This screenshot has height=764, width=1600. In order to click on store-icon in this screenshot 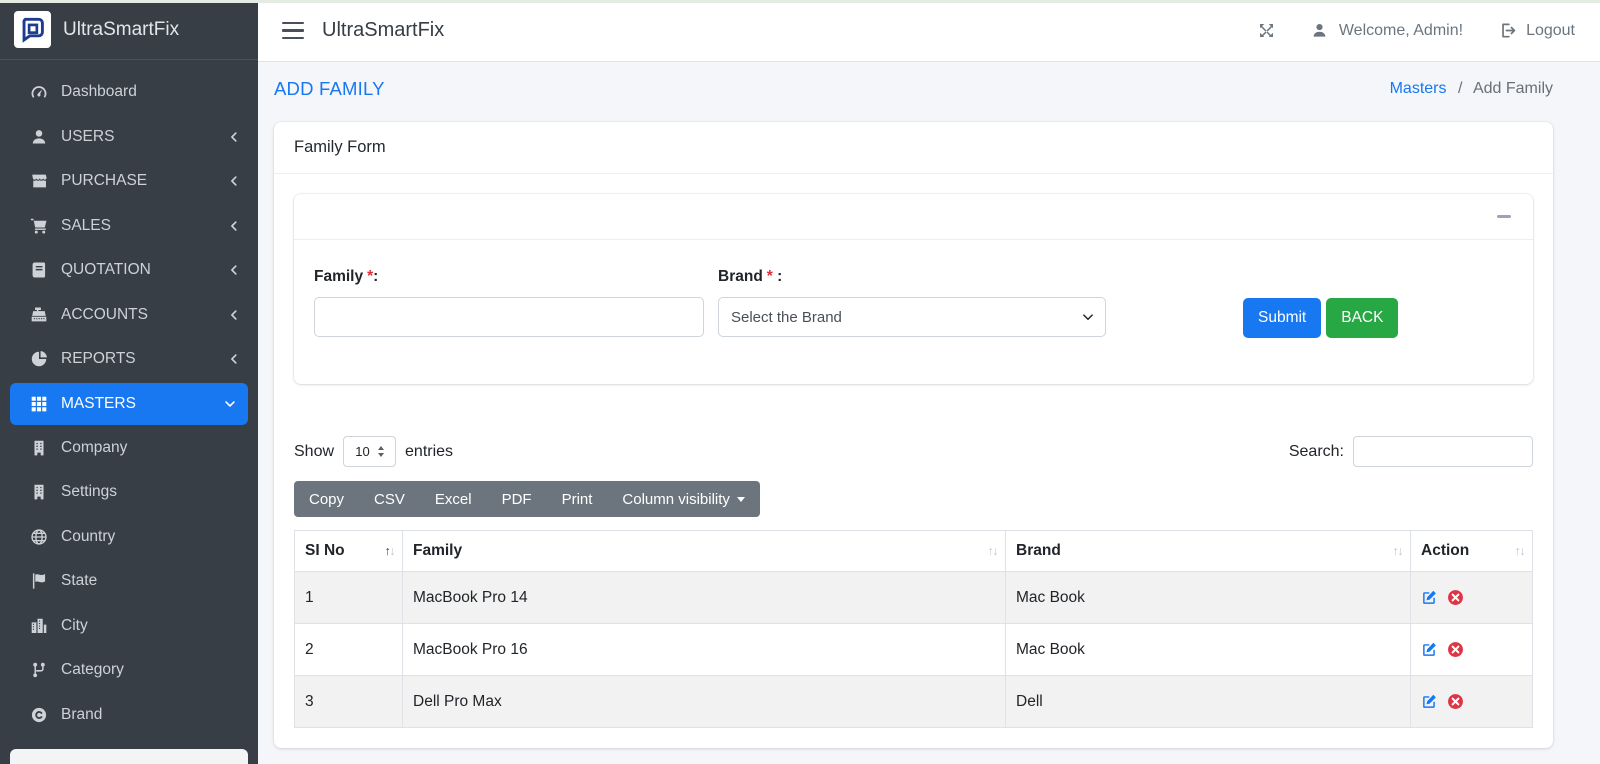, I will do `click(39, 181)`.